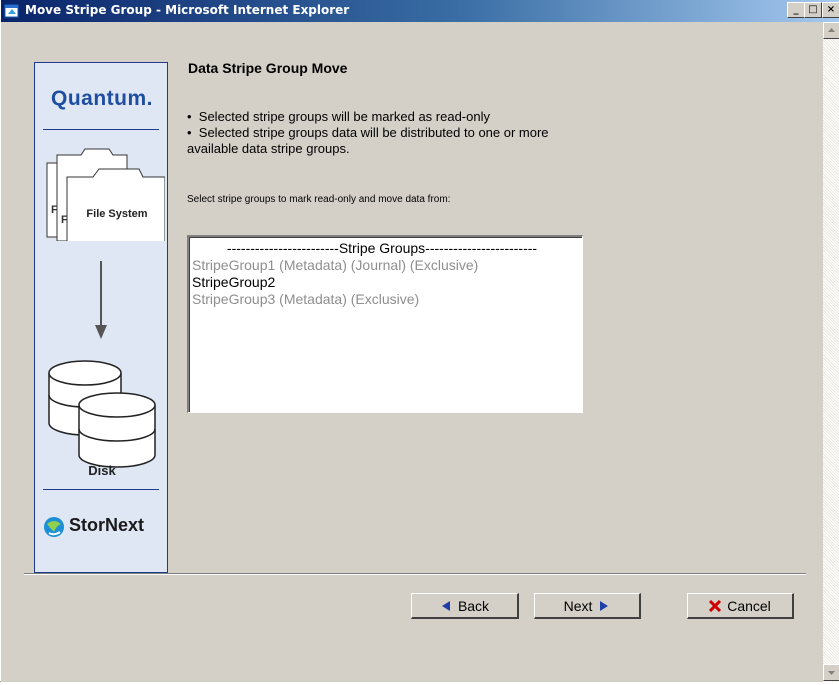  I want to click on minimize-button: _, so click(796, 10).